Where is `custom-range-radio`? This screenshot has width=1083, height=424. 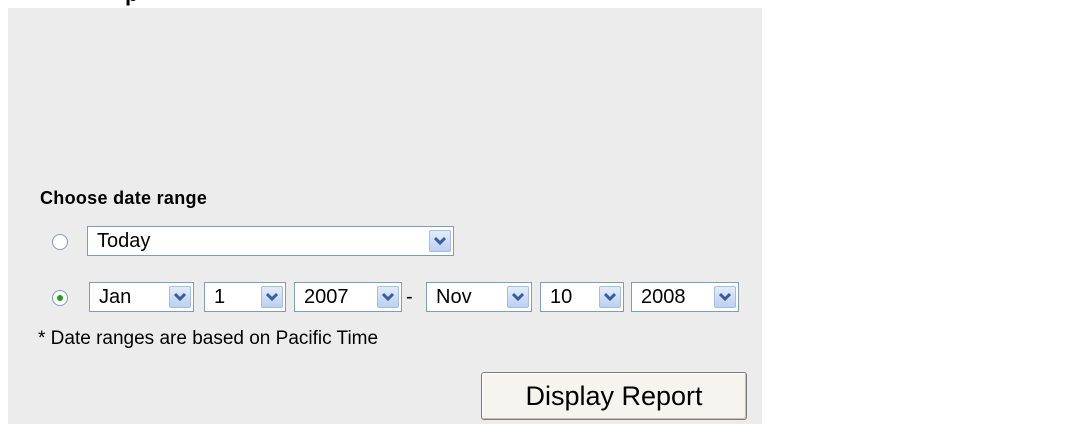
custom-range-radio is located at coordinates (60, 298).